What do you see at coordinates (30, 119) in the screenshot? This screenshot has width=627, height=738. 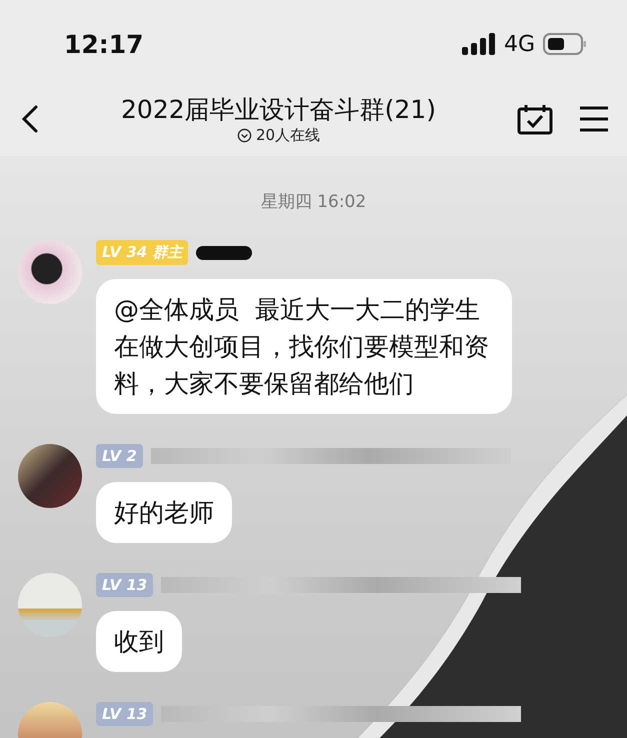 I see `back-icon` at bounding box center [30, 119].